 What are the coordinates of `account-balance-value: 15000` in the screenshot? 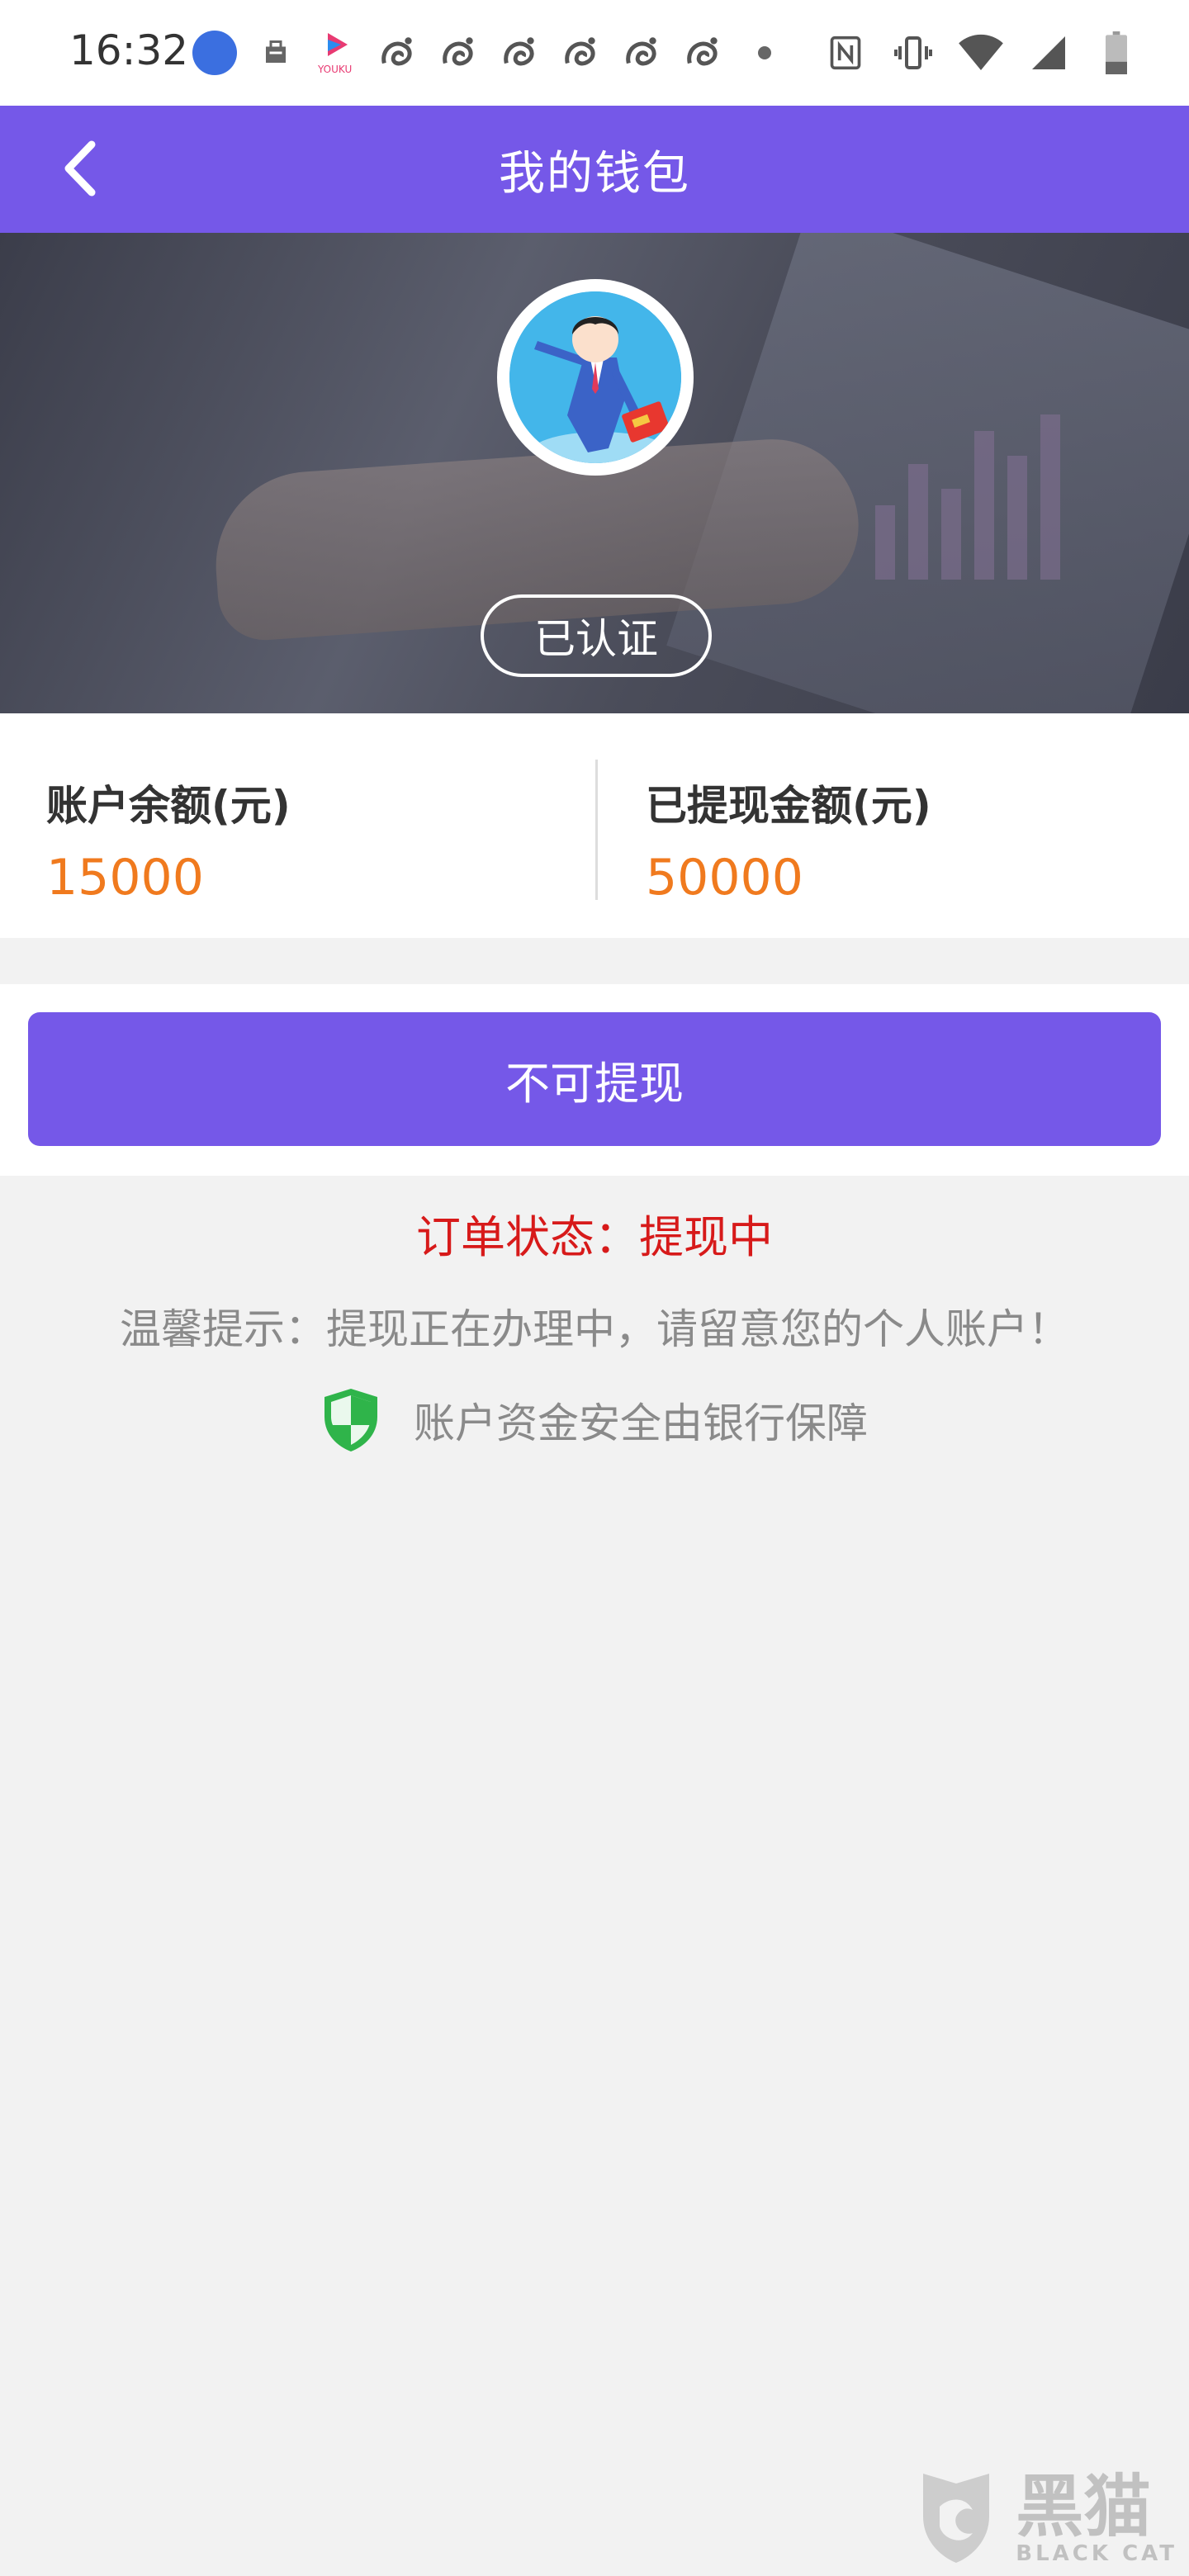 It's located at (125, 878).